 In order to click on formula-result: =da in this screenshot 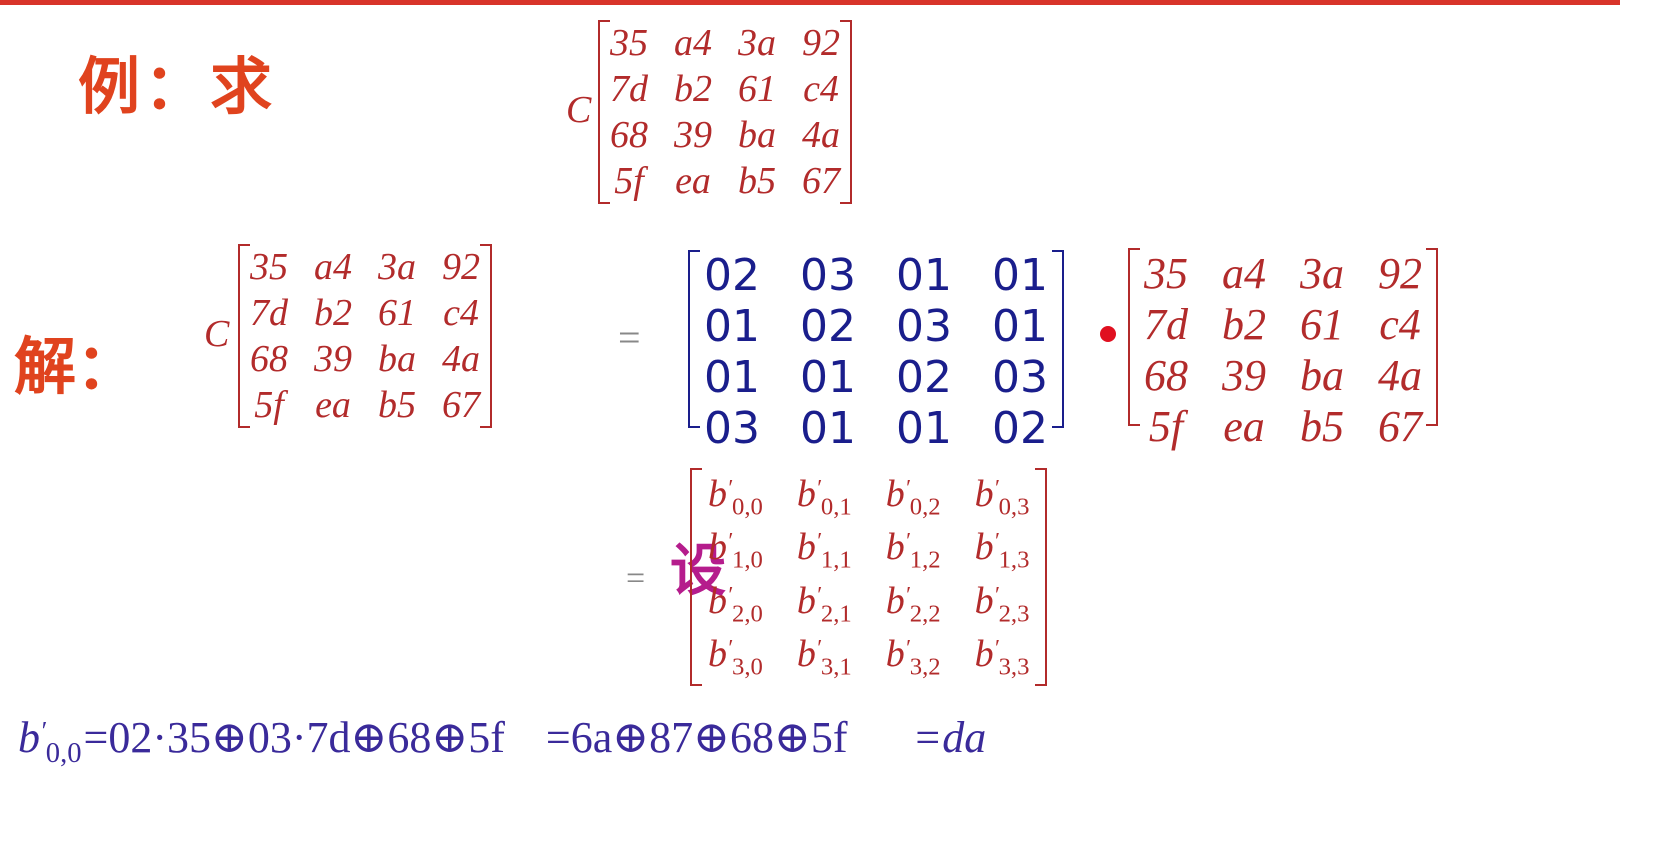, I will do `click(949, 737)`.